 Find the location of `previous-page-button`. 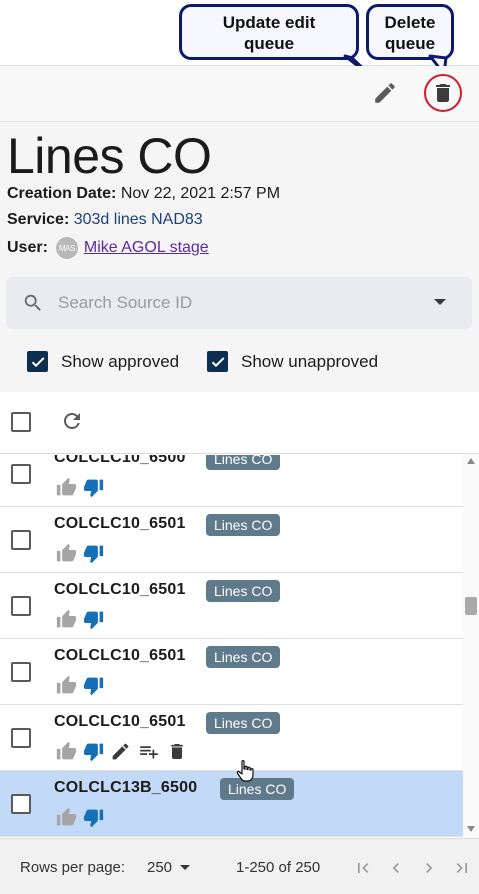

previous-page-button is located at coordinates (396, 868).